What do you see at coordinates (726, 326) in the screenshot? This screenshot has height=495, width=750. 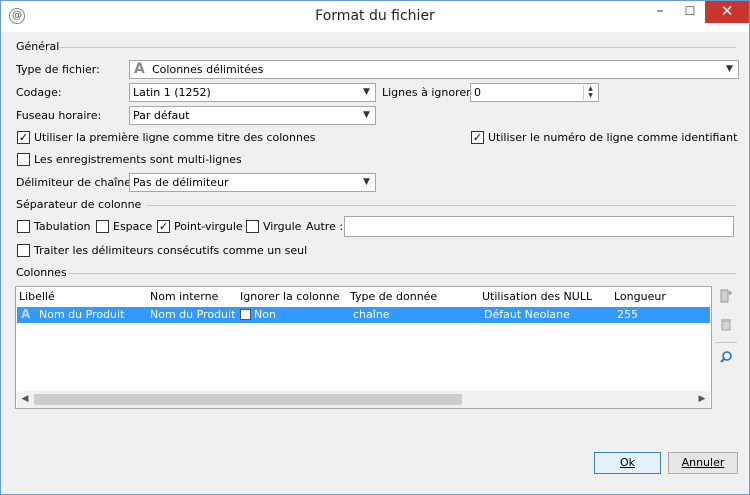 I see `delete-icon` at bounding box center [726, 326].